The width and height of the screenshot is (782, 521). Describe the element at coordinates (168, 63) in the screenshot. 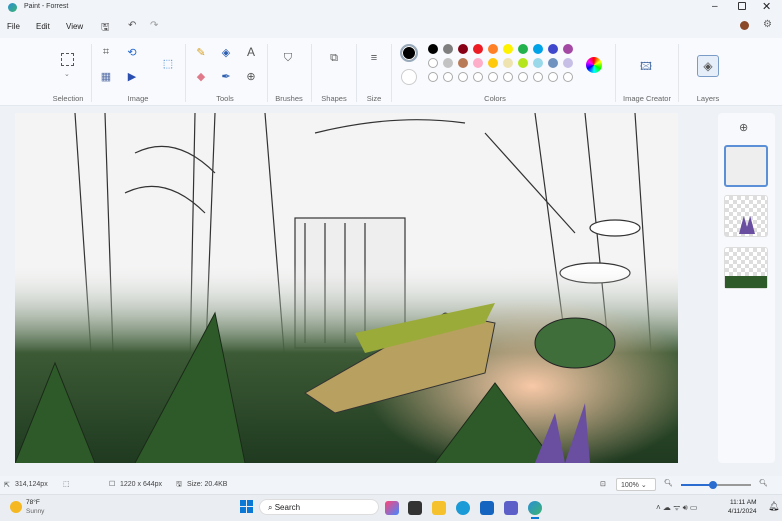

I see `image-select-icon: ⬚` at that location.